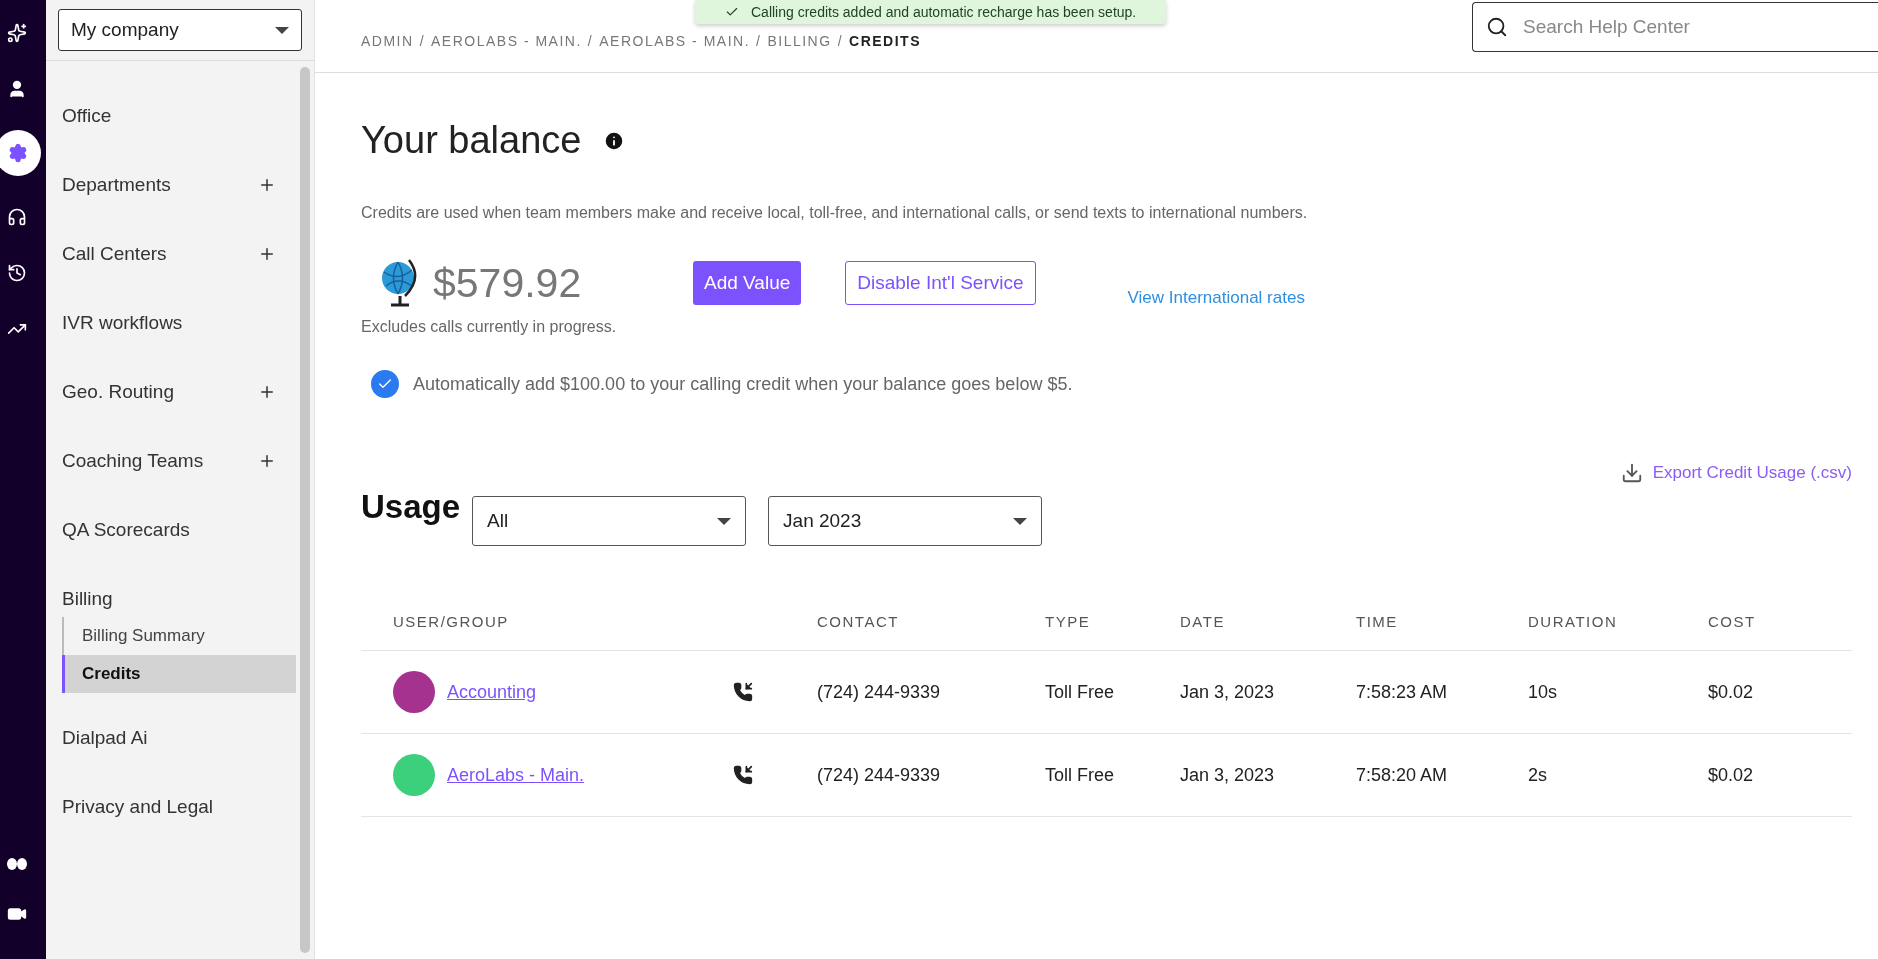  What do you see at coordinates (1631, 473) in the screenshot?
I see `download-icon` at bounding box center [1631, 473].